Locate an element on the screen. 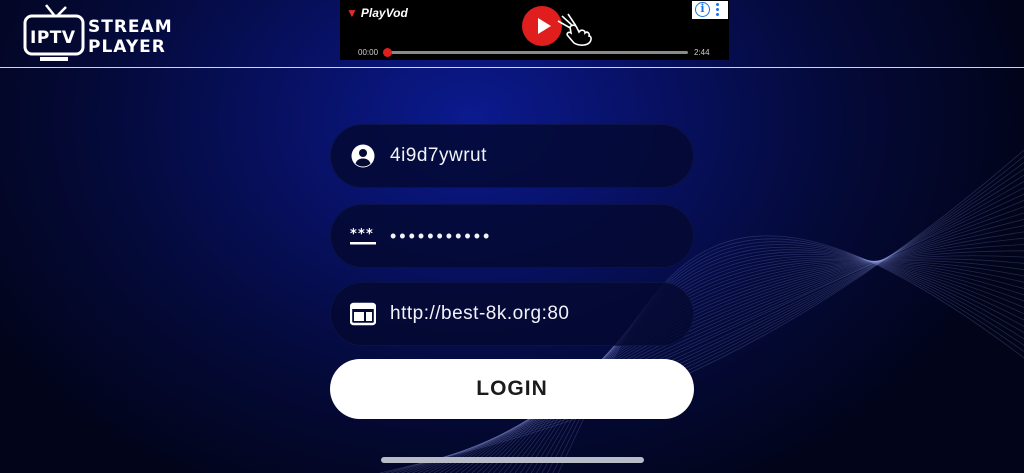  ad-banner: ▼ PlayVod 00:00 2:44 i is located at coordinates (534, 30).